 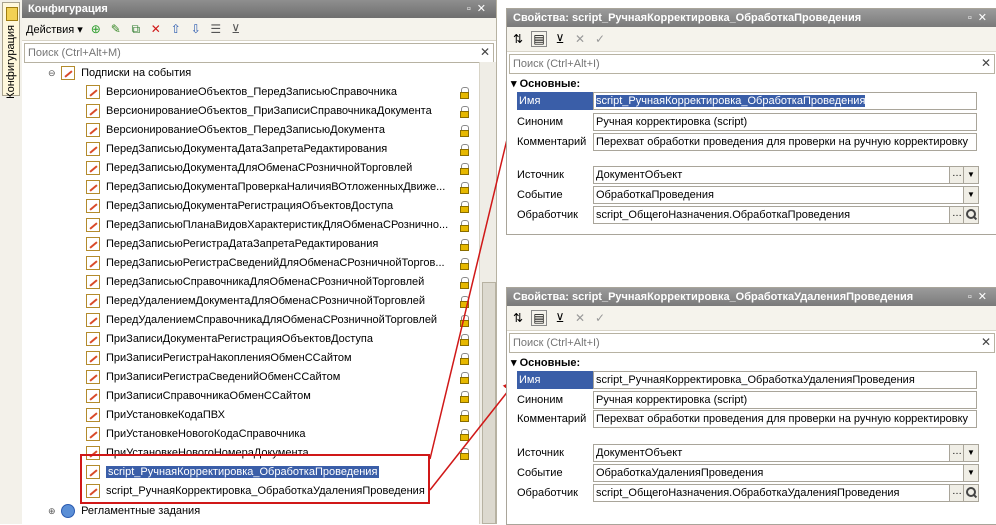 I want to click on prop2-search: ✕, so click(x=752, y=343).